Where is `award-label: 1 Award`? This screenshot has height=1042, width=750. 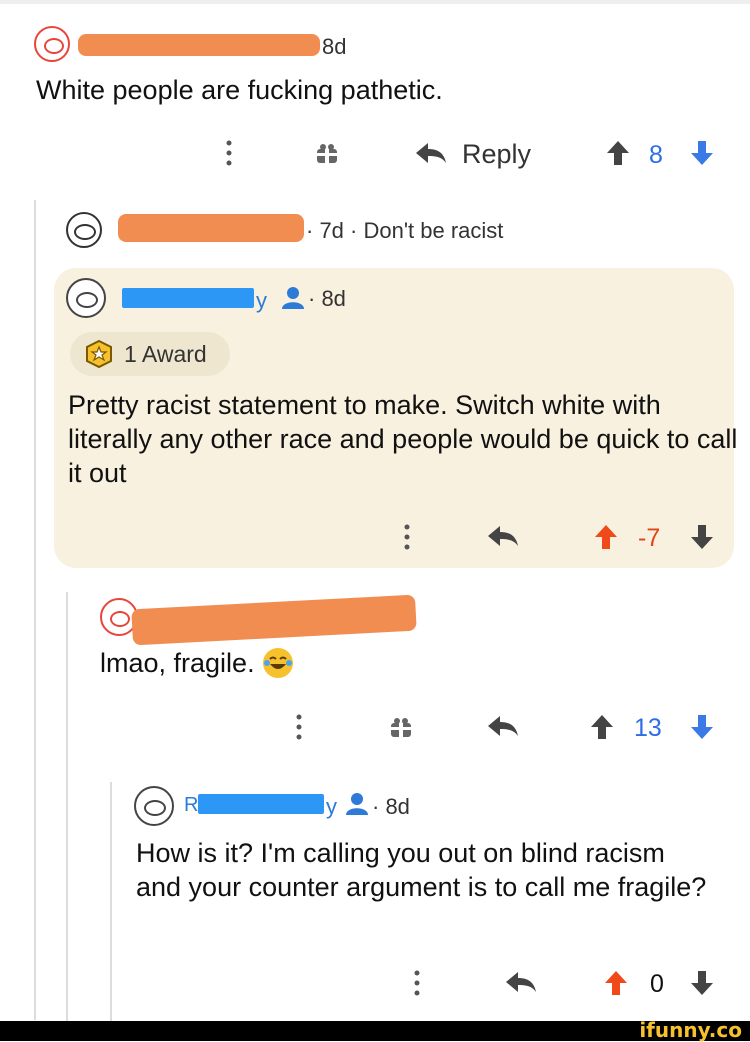 award-label: 1 Award is located at coordinates (165, 353).